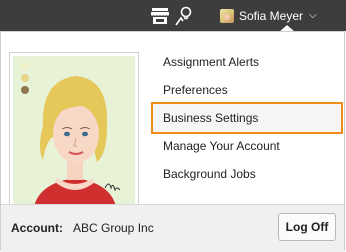  Describe the element at coordinates (227, 15) in the screenshot. I see `avatar` at that location.